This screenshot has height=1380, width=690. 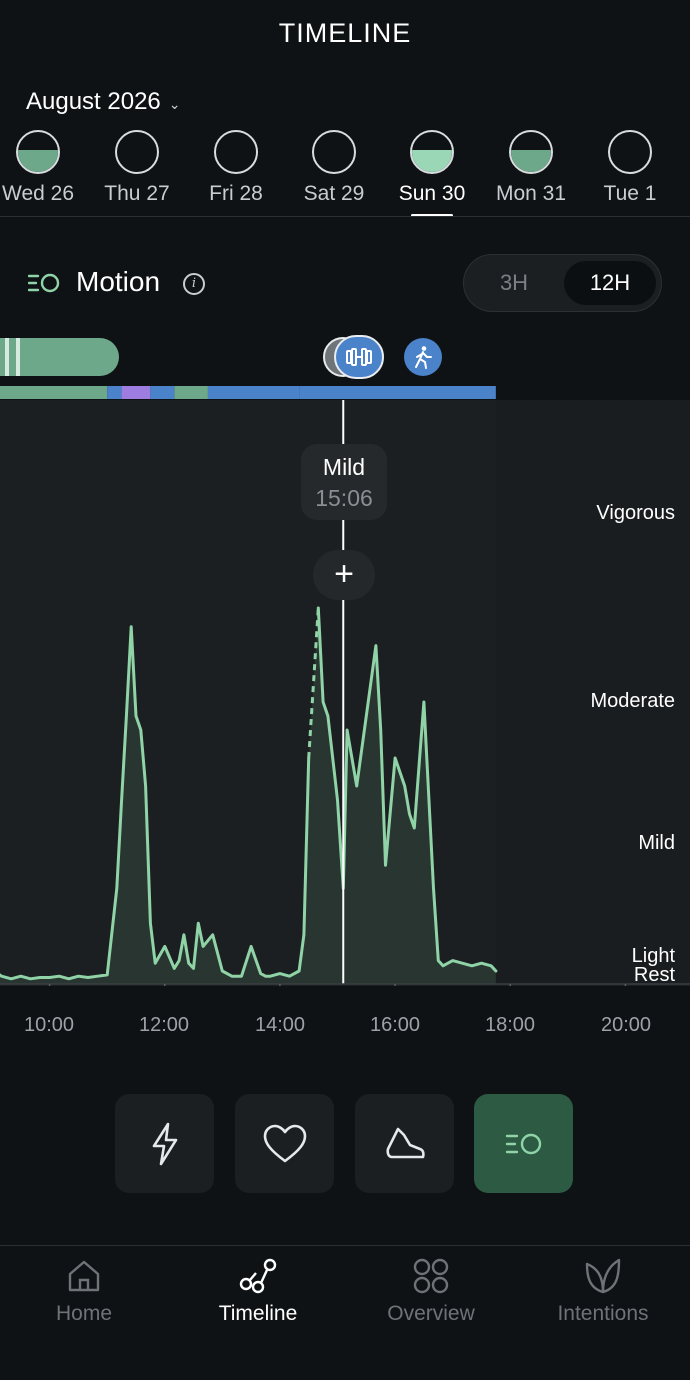 What do you see at coordinates (510, 1025) in the screenshot?
I see `x-tick-label: 18:00` at bounding box center [510, 1025].